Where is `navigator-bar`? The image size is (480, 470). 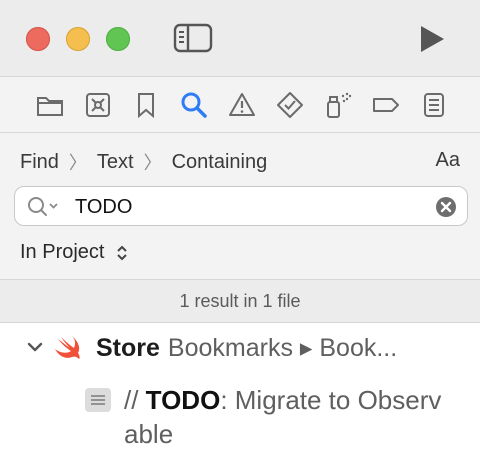 navigator-bar is located at coordinates (240, 104).